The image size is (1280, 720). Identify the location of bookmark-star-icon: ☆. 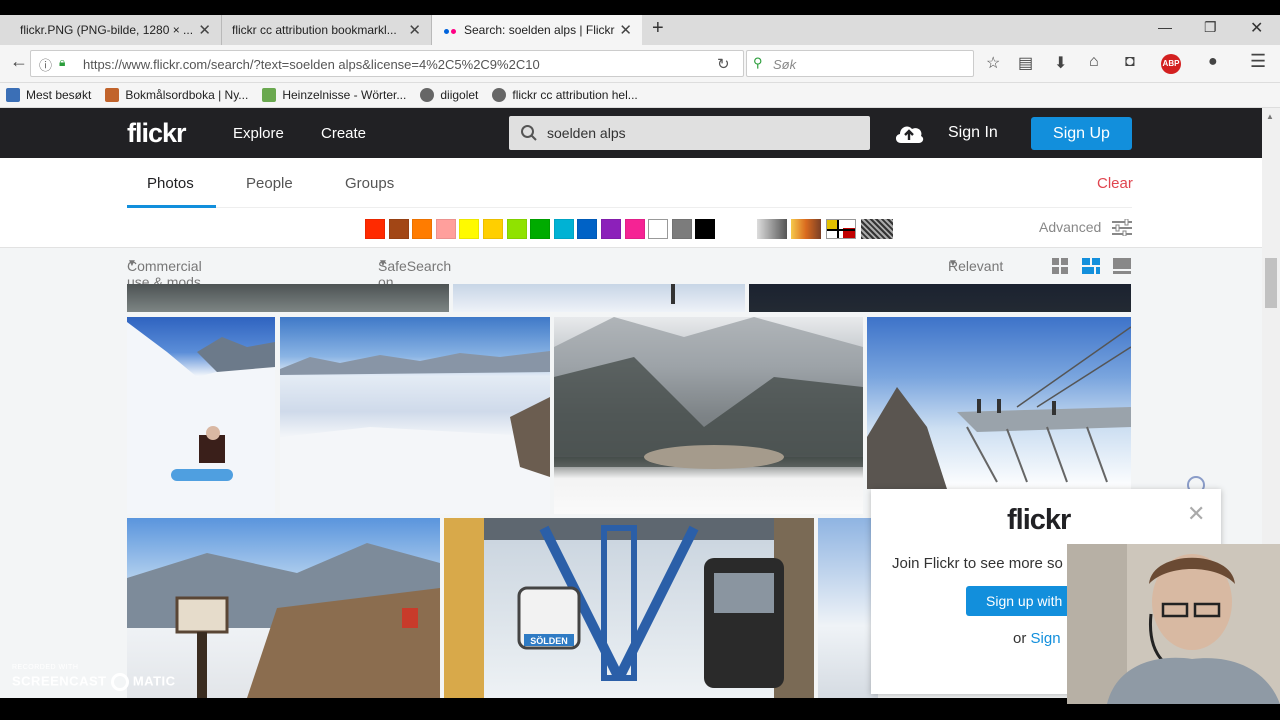
(993, 63).